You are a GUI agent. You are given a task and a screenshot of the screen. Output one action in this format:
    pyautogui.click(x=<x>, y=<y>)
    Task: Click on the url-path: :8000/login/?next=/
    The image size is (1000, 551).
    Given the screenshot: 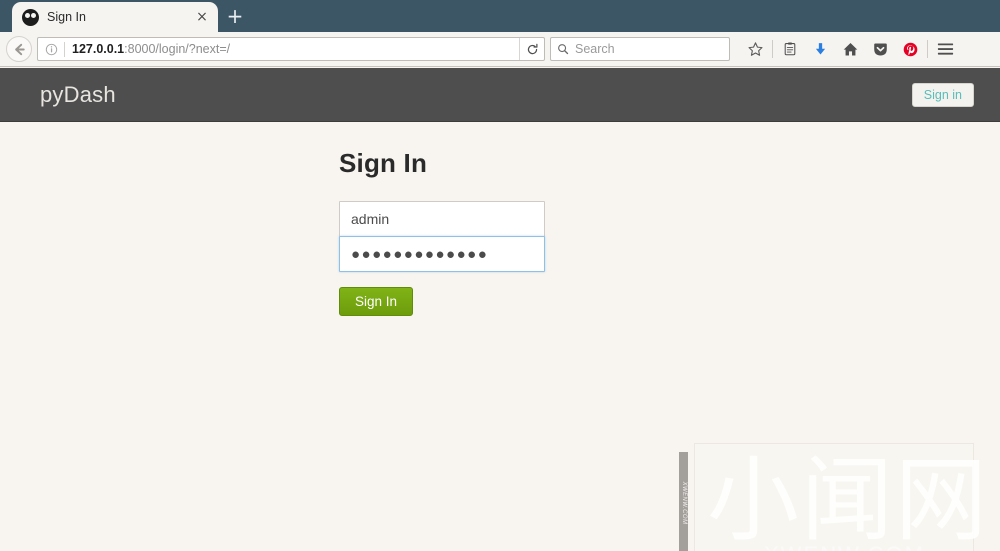 What is the action you would take?
    pyautogui.click(x=177, y=49)
    